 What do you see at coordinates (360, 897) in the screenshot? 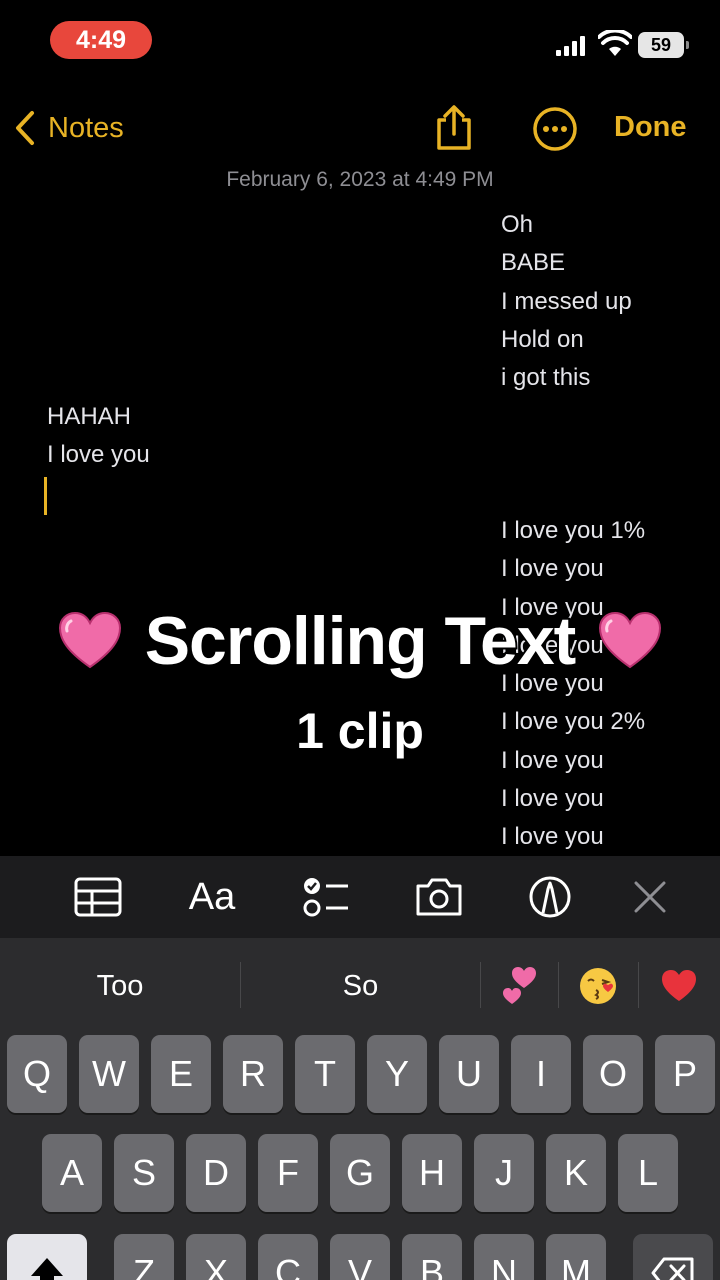
I see `formatting-toolbar: Aa` at bounding box center [360, 897].